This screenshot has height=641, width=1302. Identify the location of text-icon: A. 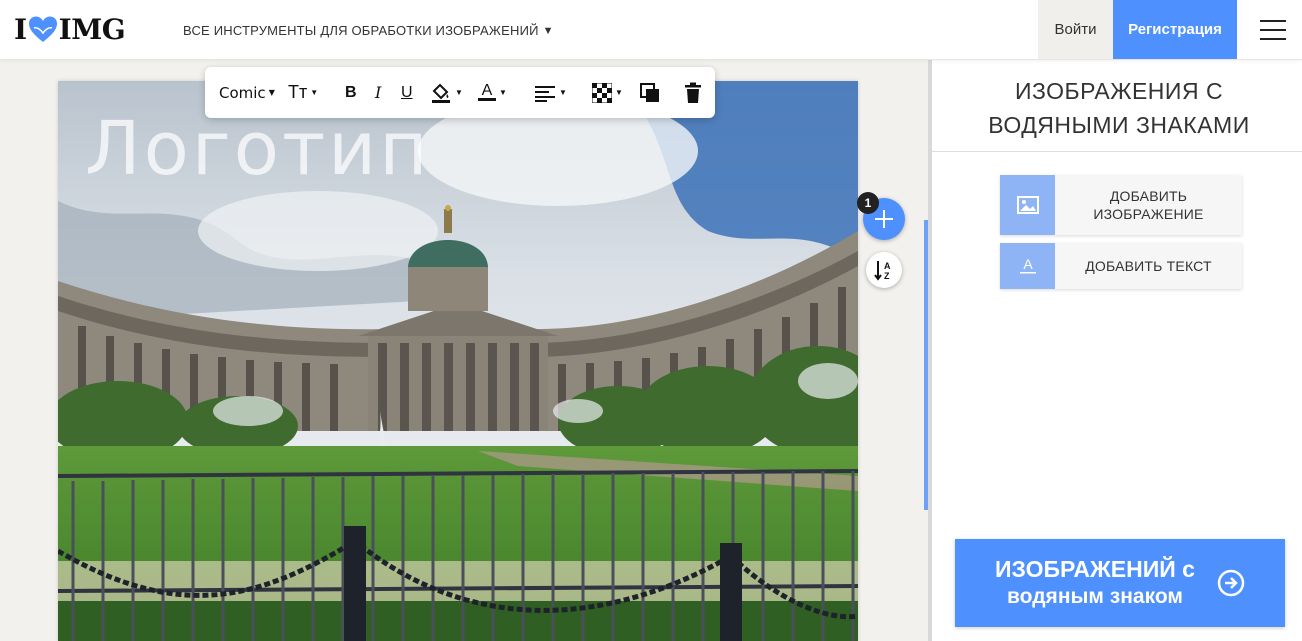
(1027, 266).